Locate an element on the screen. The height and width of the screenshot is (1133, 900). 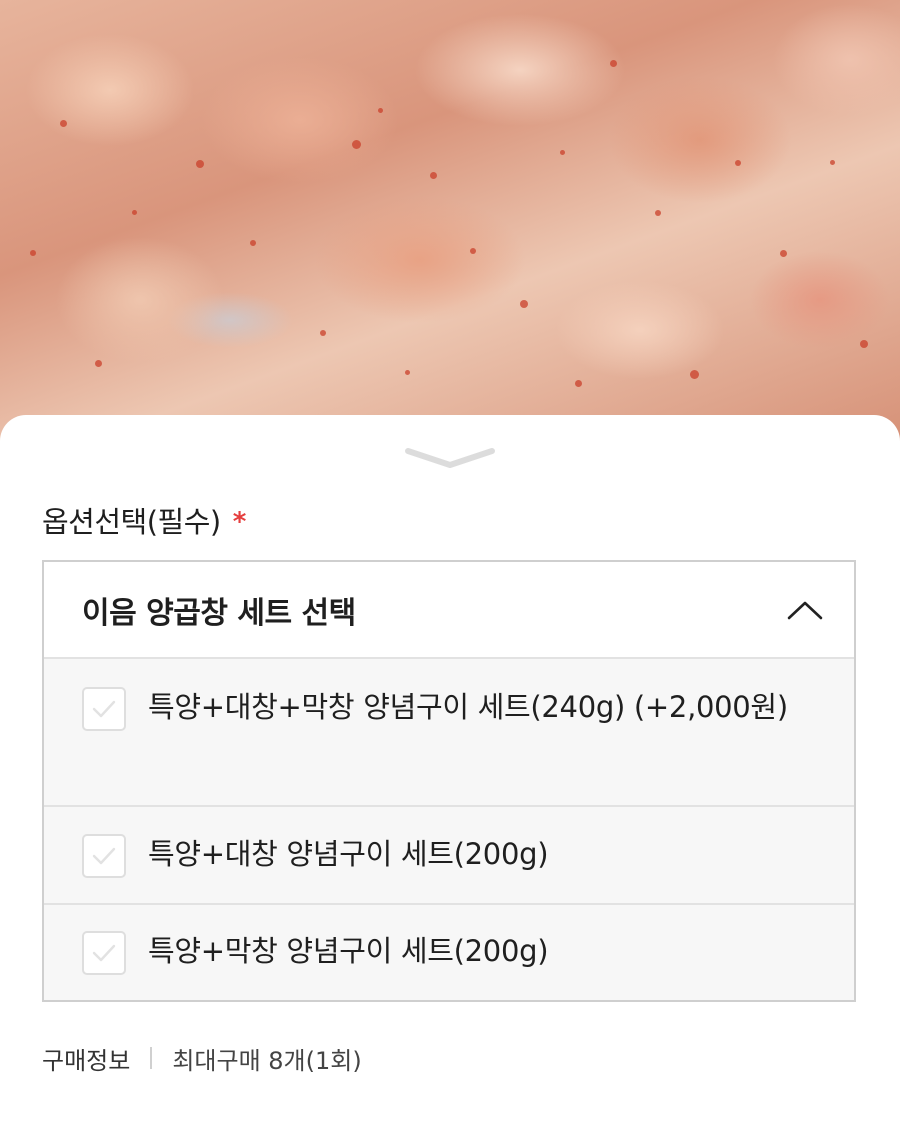
purchase-info: 구매정보 최대구매 8개(1회) is located at coordinates (202, 1058).